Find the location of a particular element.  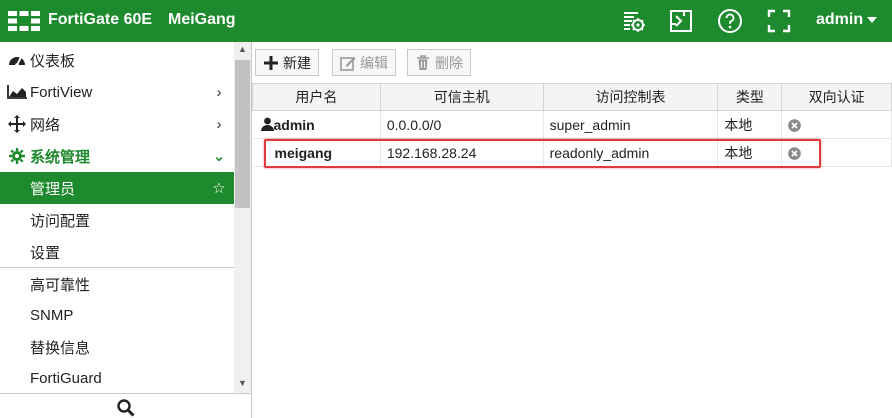

sidebar-scrollbar: ▲ ▼ is located at coordinates (242, 217).